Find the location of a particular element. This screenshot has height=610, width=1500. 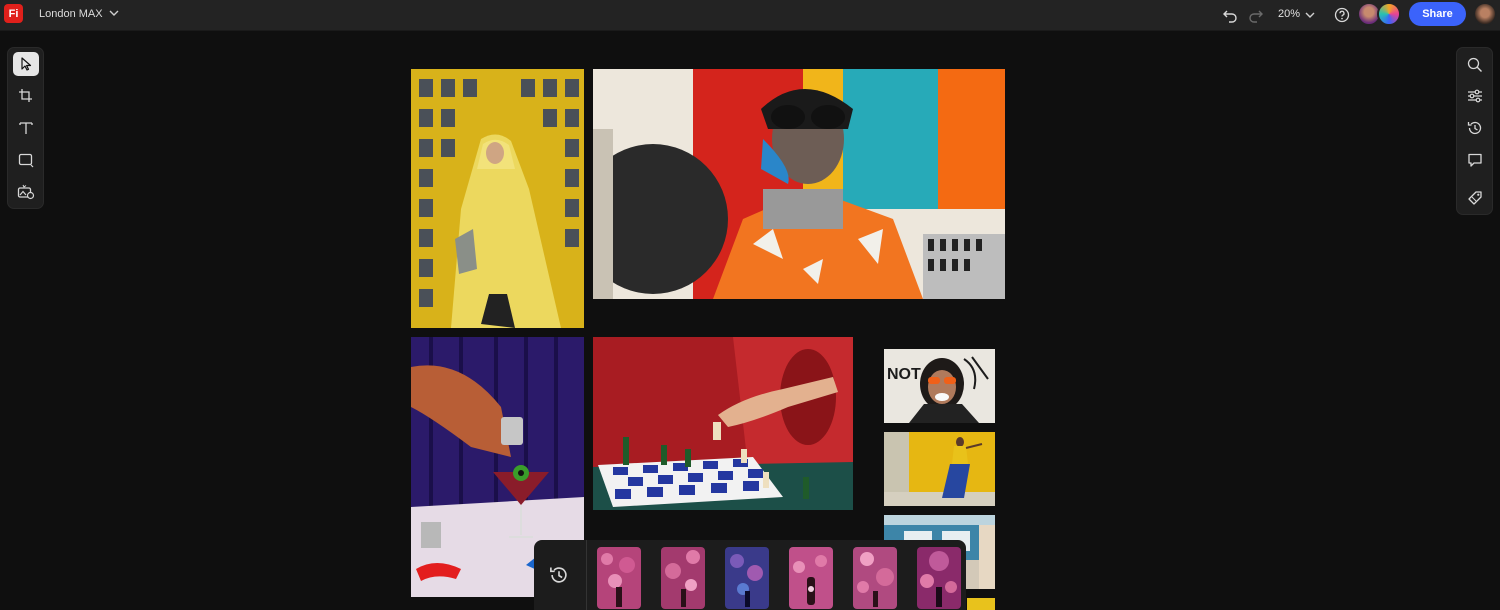

yellow-coat-photo is located at coordinates (497, 198).